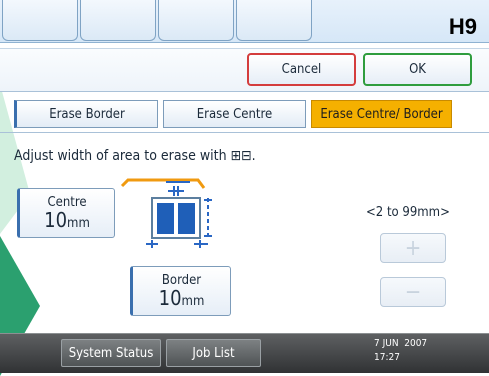 The height and width of the screenshot is (376, 489). What do you see at coordinates (170, 298) in the screenshot?
I see `border-value: 10` at bounding box center [170, 298].